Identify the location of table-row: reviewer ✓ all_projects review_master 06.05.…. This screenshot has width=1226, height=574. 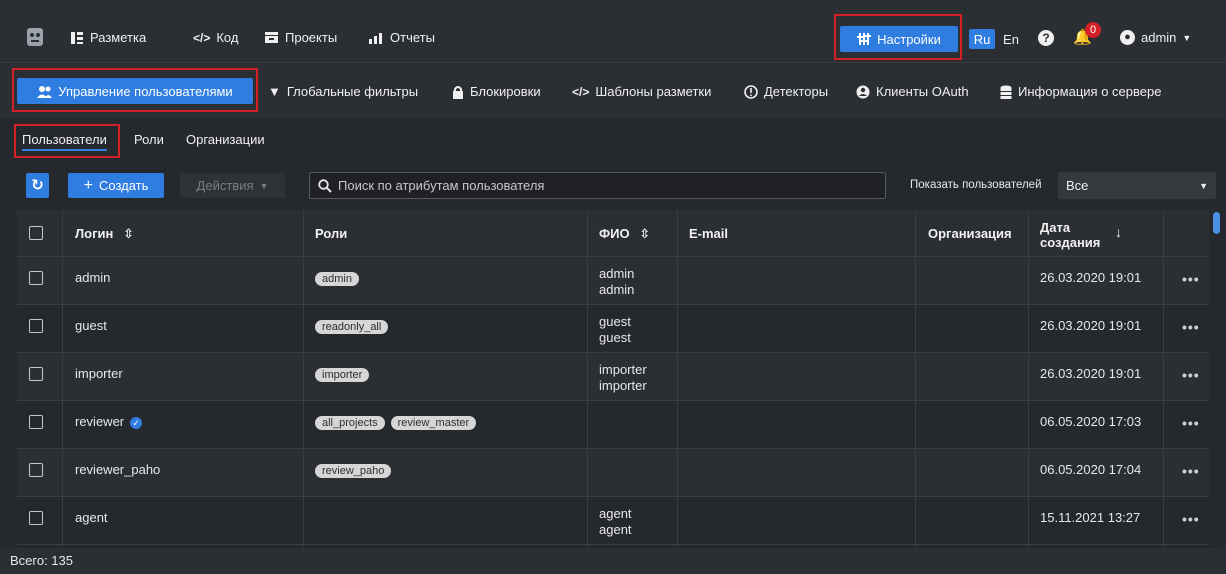
(613, 425).